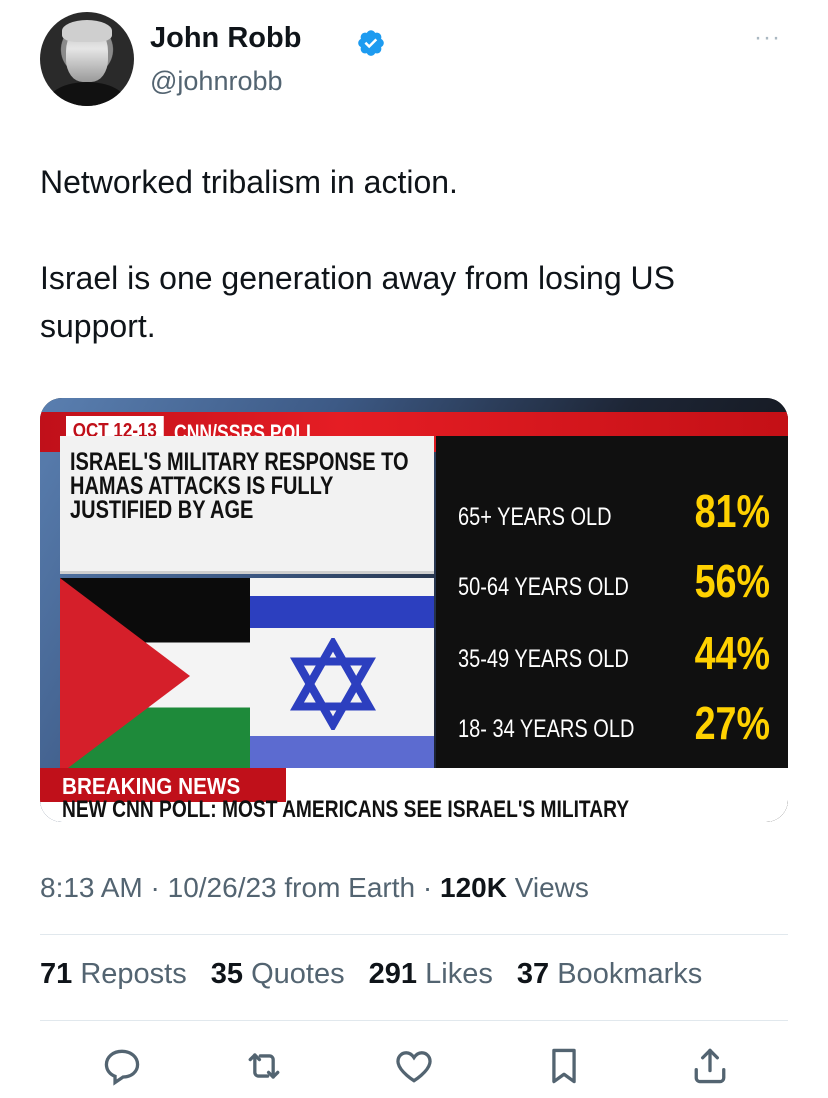 This screenshot has height=1098, width=828. Describe the element at coordinates (414, 60) in the screenshot. I see `tweet-header: John Robb @johnrobb ···` at that location.